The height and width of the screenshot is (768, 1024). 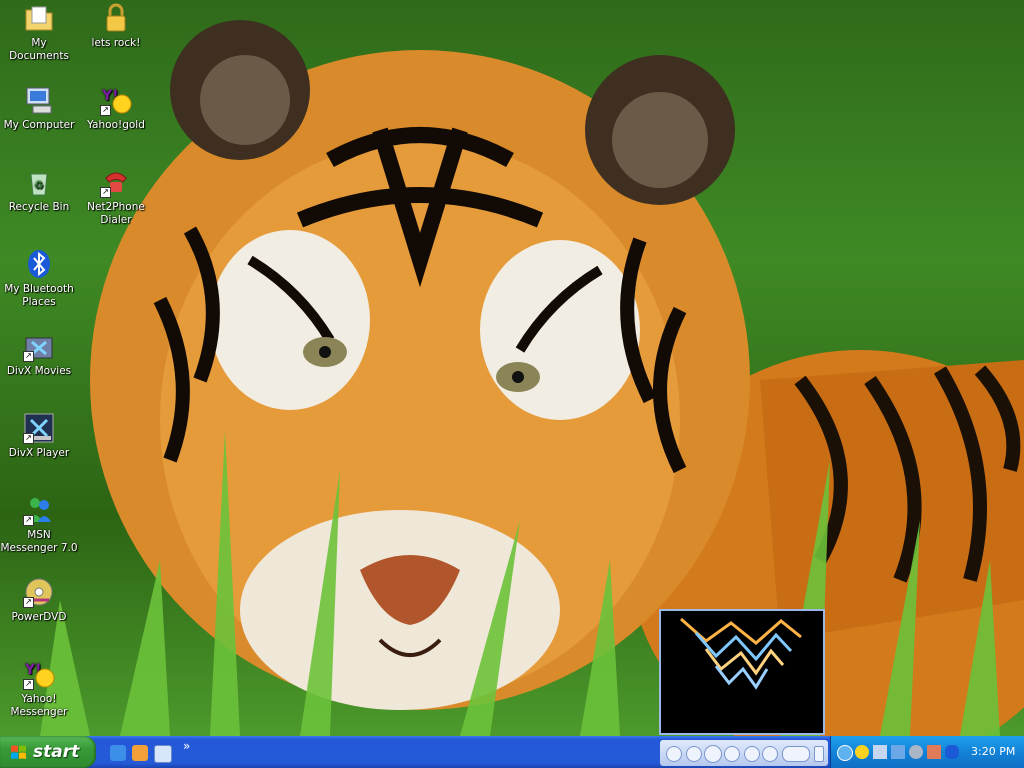 What do you see at coordinates (694, 754) in the screenshot?
I see `stop-icon` at bounding box center [694, 754].